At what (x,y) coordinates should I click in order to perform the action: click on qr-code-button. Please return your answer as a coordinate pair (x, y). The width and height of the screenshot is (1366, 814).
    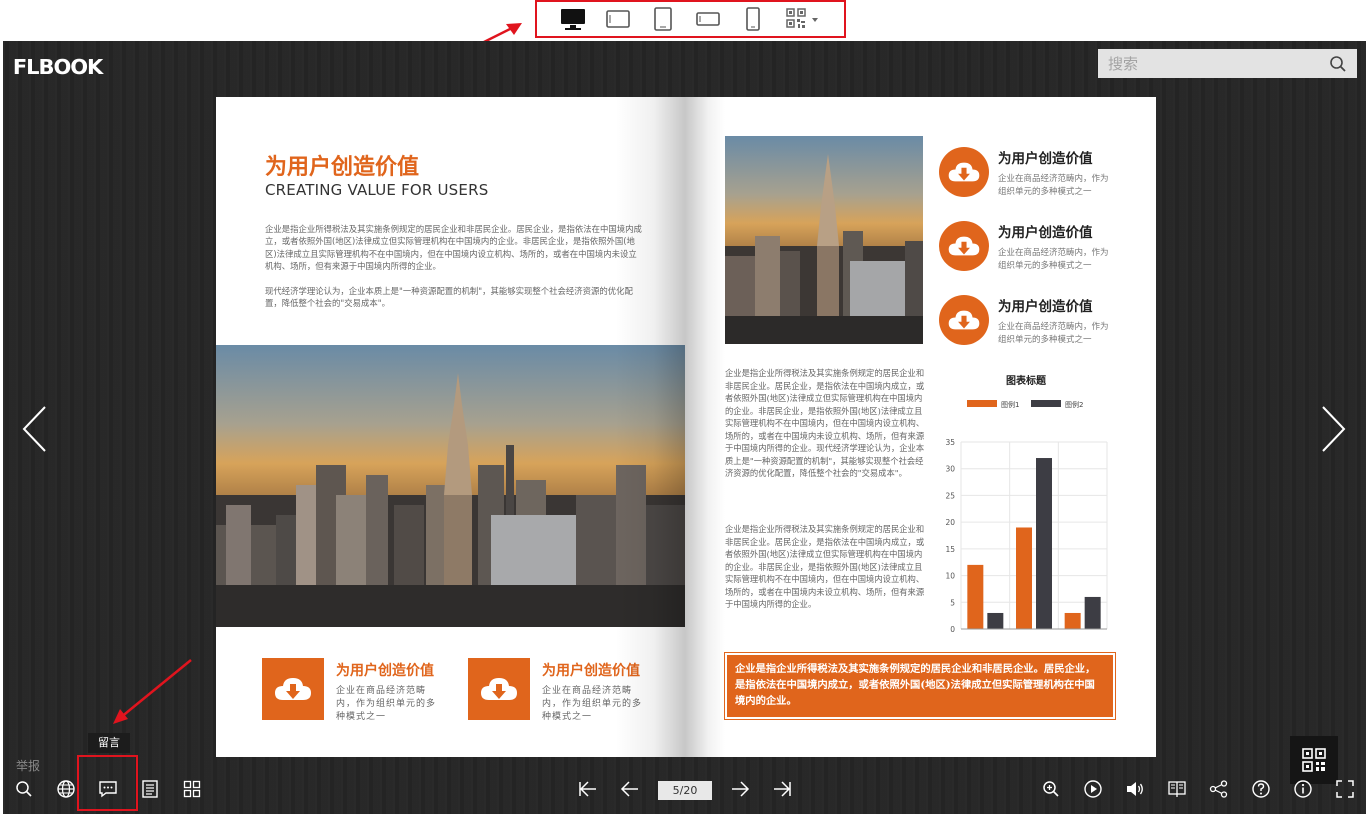
    Looking at the image, I should click on (1314, 760).